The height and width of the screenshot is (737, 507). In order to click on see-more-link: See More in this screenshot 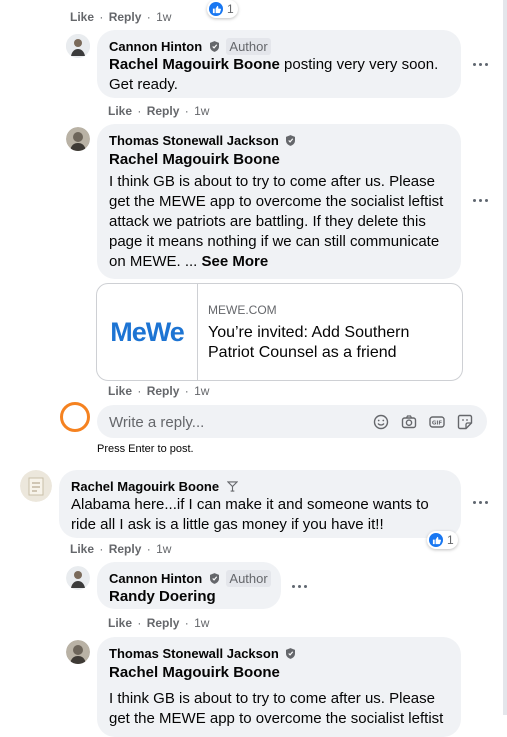, I will do `click(235, 261)`.